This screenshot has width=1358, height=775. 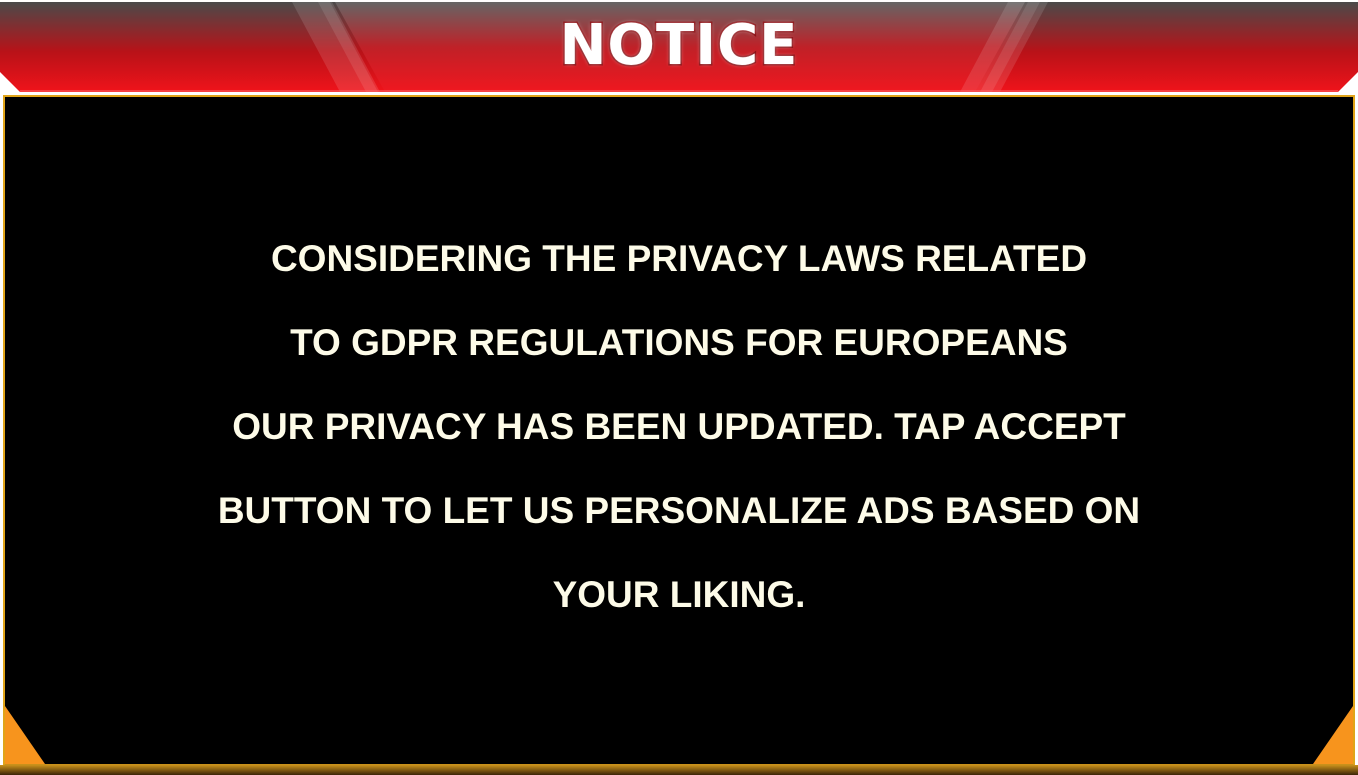 I want to click on message-line: YOUR LIKING., so click(x=679, y=594).